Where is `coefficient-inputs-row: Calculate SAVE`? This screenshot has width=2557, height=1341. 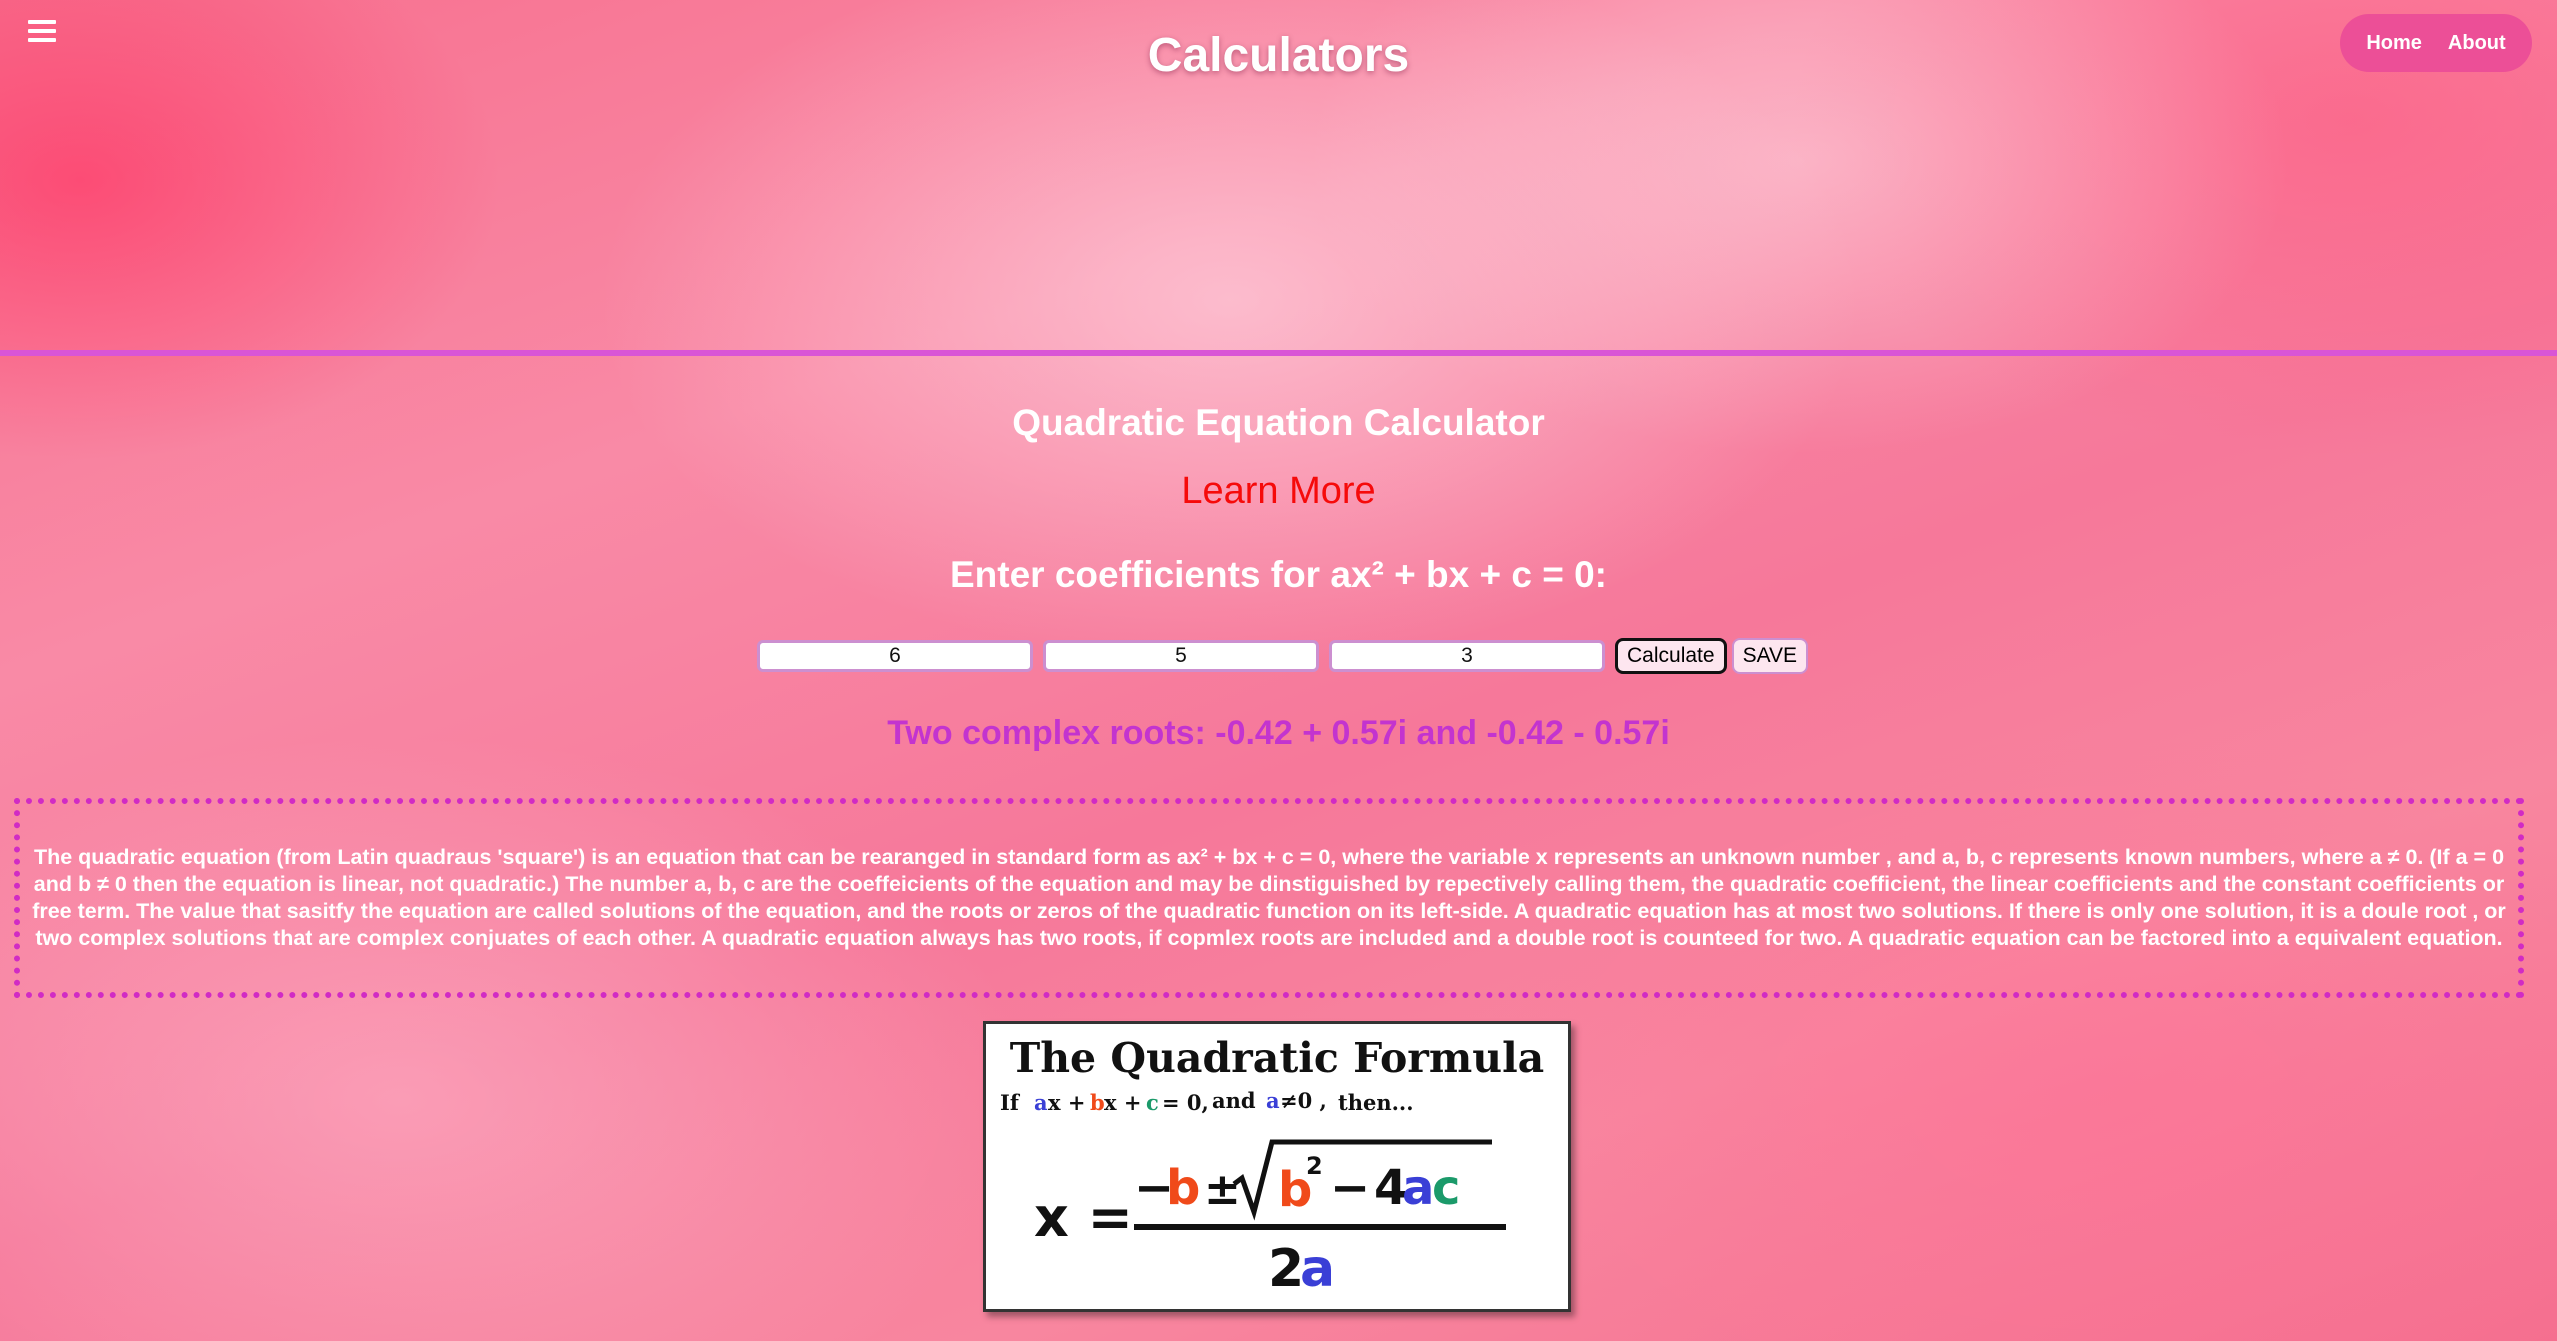
coefficient-inputs-row: Calculate SAVE is located at coordinates (1283, 656).